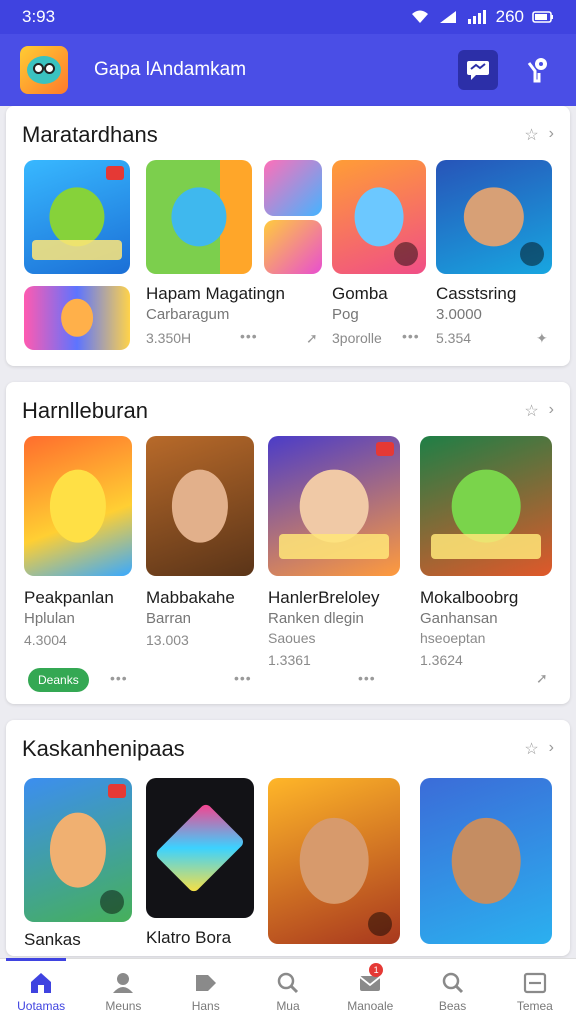  What do you see at coordinates (215, 293) in the screenshot?
I see `game-name: Hapam Magatingn` at bounding box center [215, 293].